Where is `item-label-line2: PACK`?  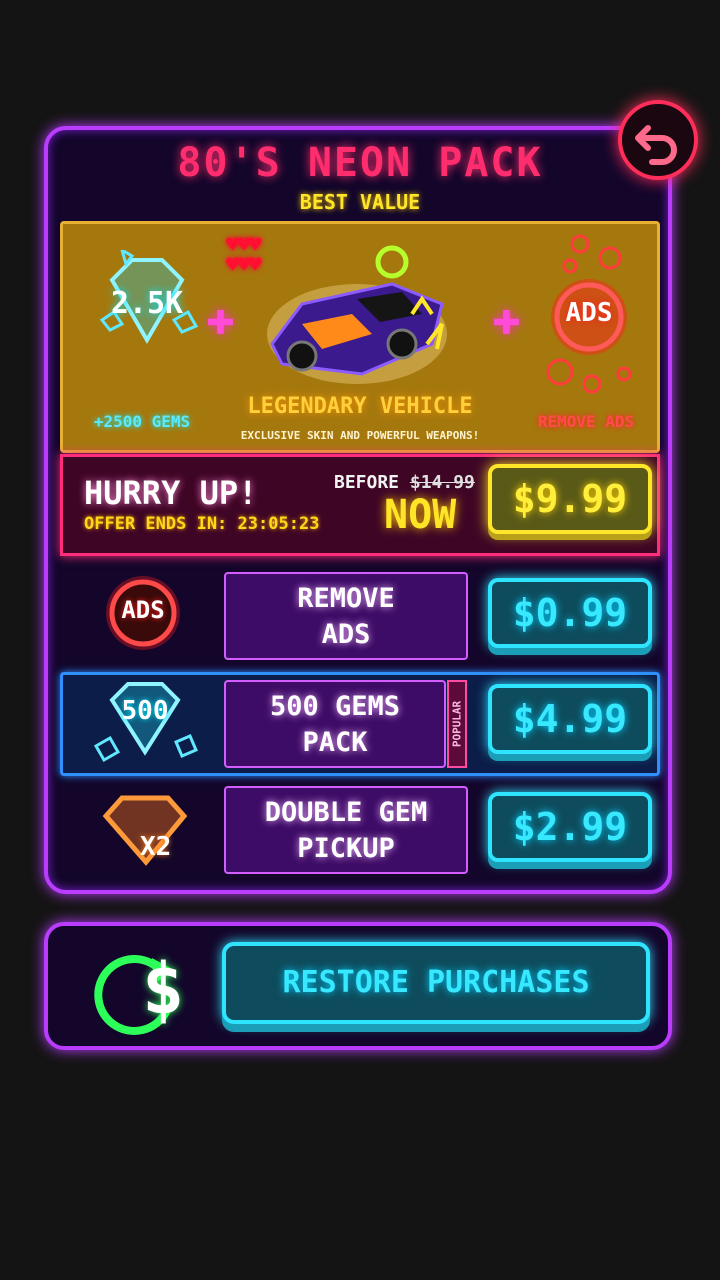
item-label-line2: PACK is located at coordinates (335, 742).